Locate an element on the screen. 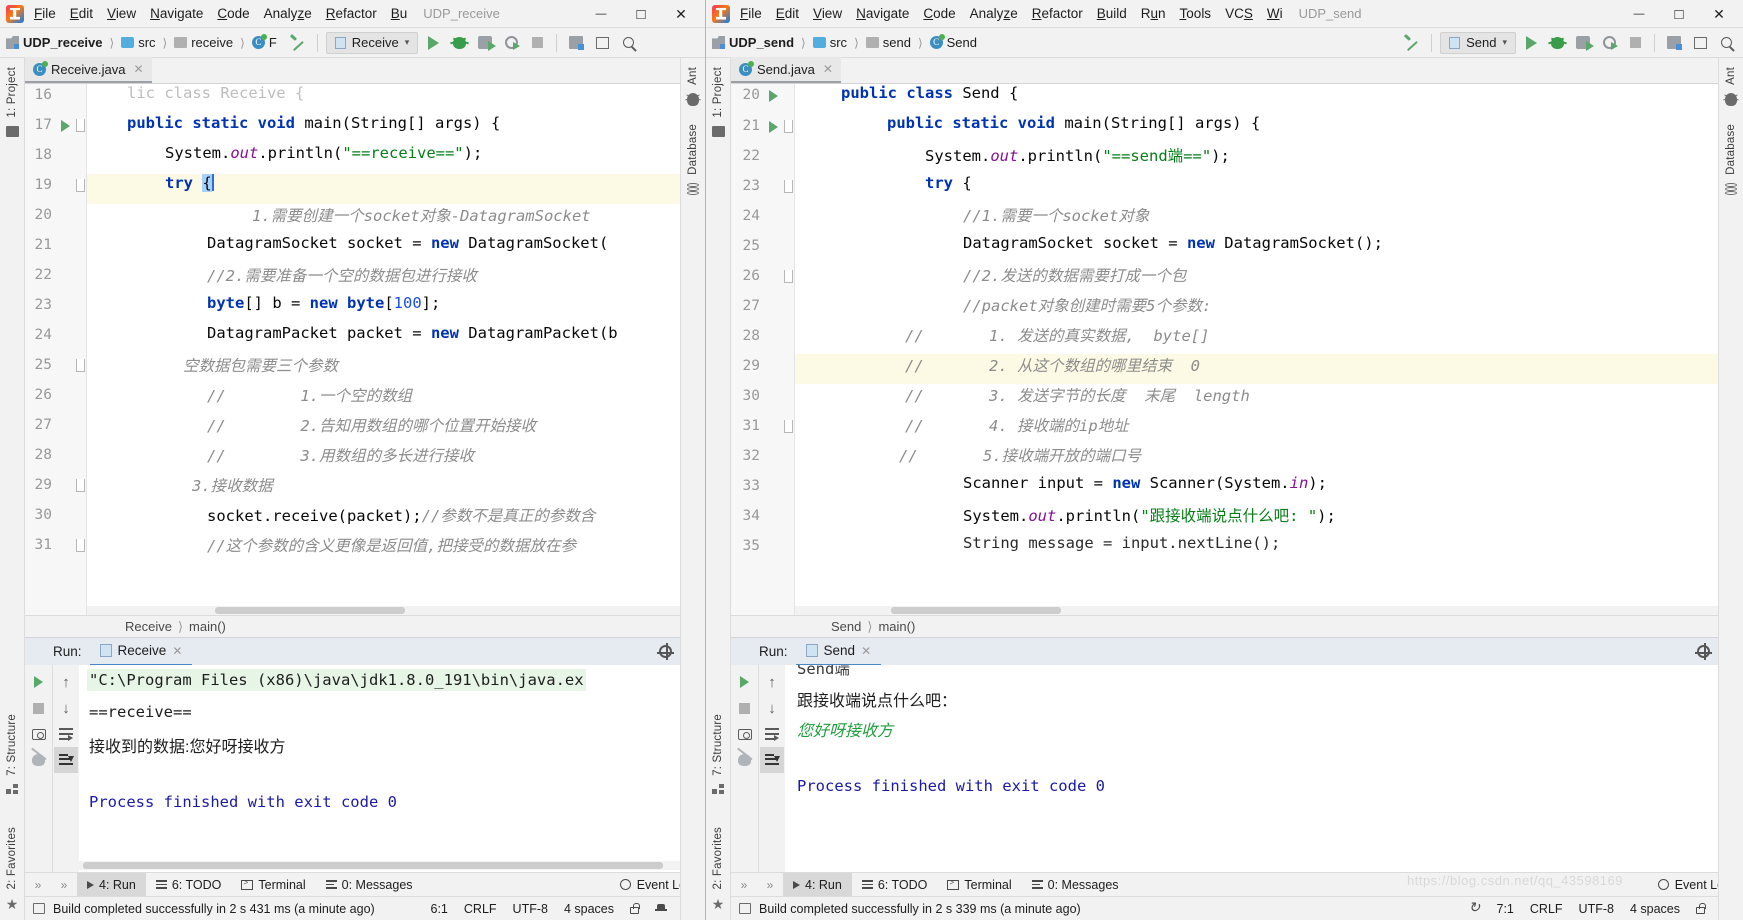 The width and height of the screenshot is (1743, 920). profile-button is located at coordinates (511, 43).